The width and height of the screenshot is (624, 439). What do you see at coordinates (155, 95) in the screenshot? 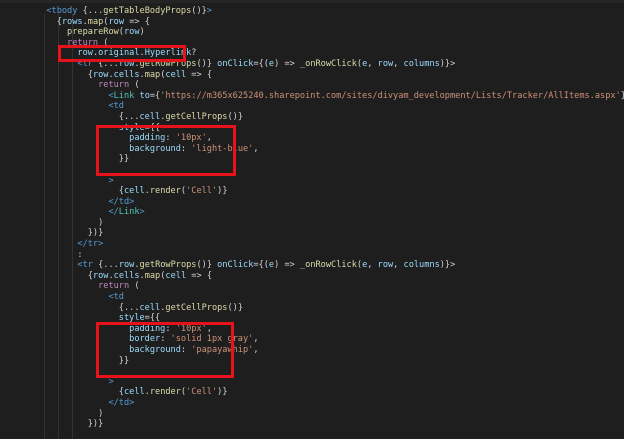
I see `code-token: ={` at bounding box center [155, 95].